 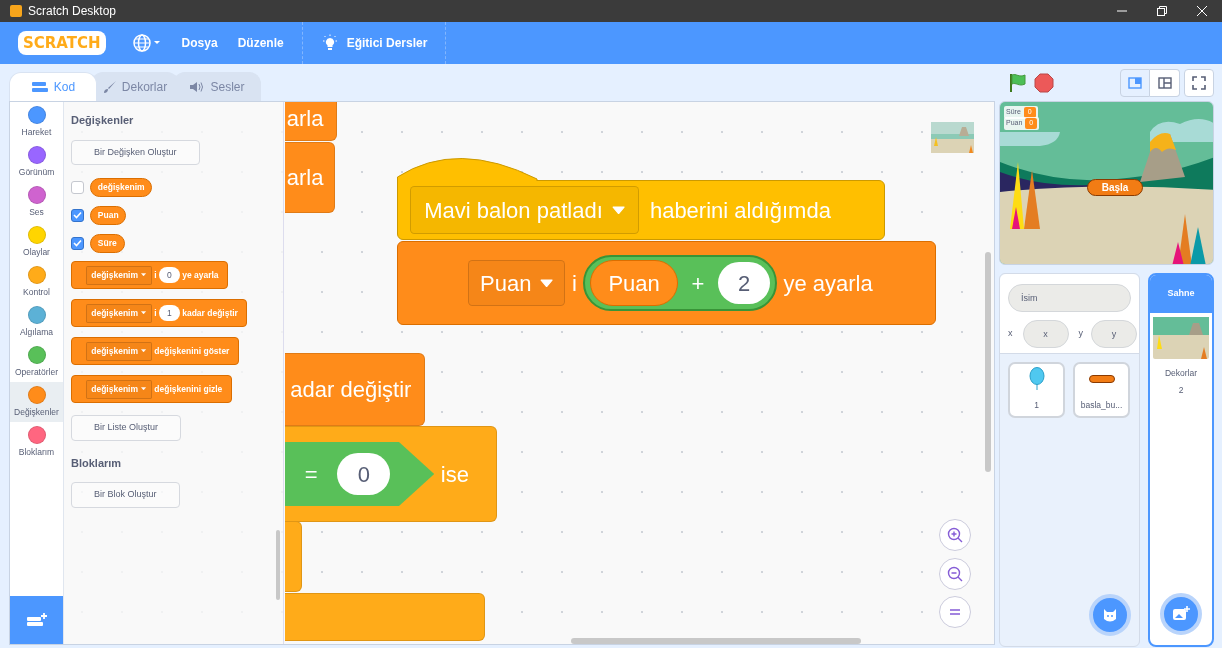 I want to click on category-label: Görünüm, so click(x=36, y=172).